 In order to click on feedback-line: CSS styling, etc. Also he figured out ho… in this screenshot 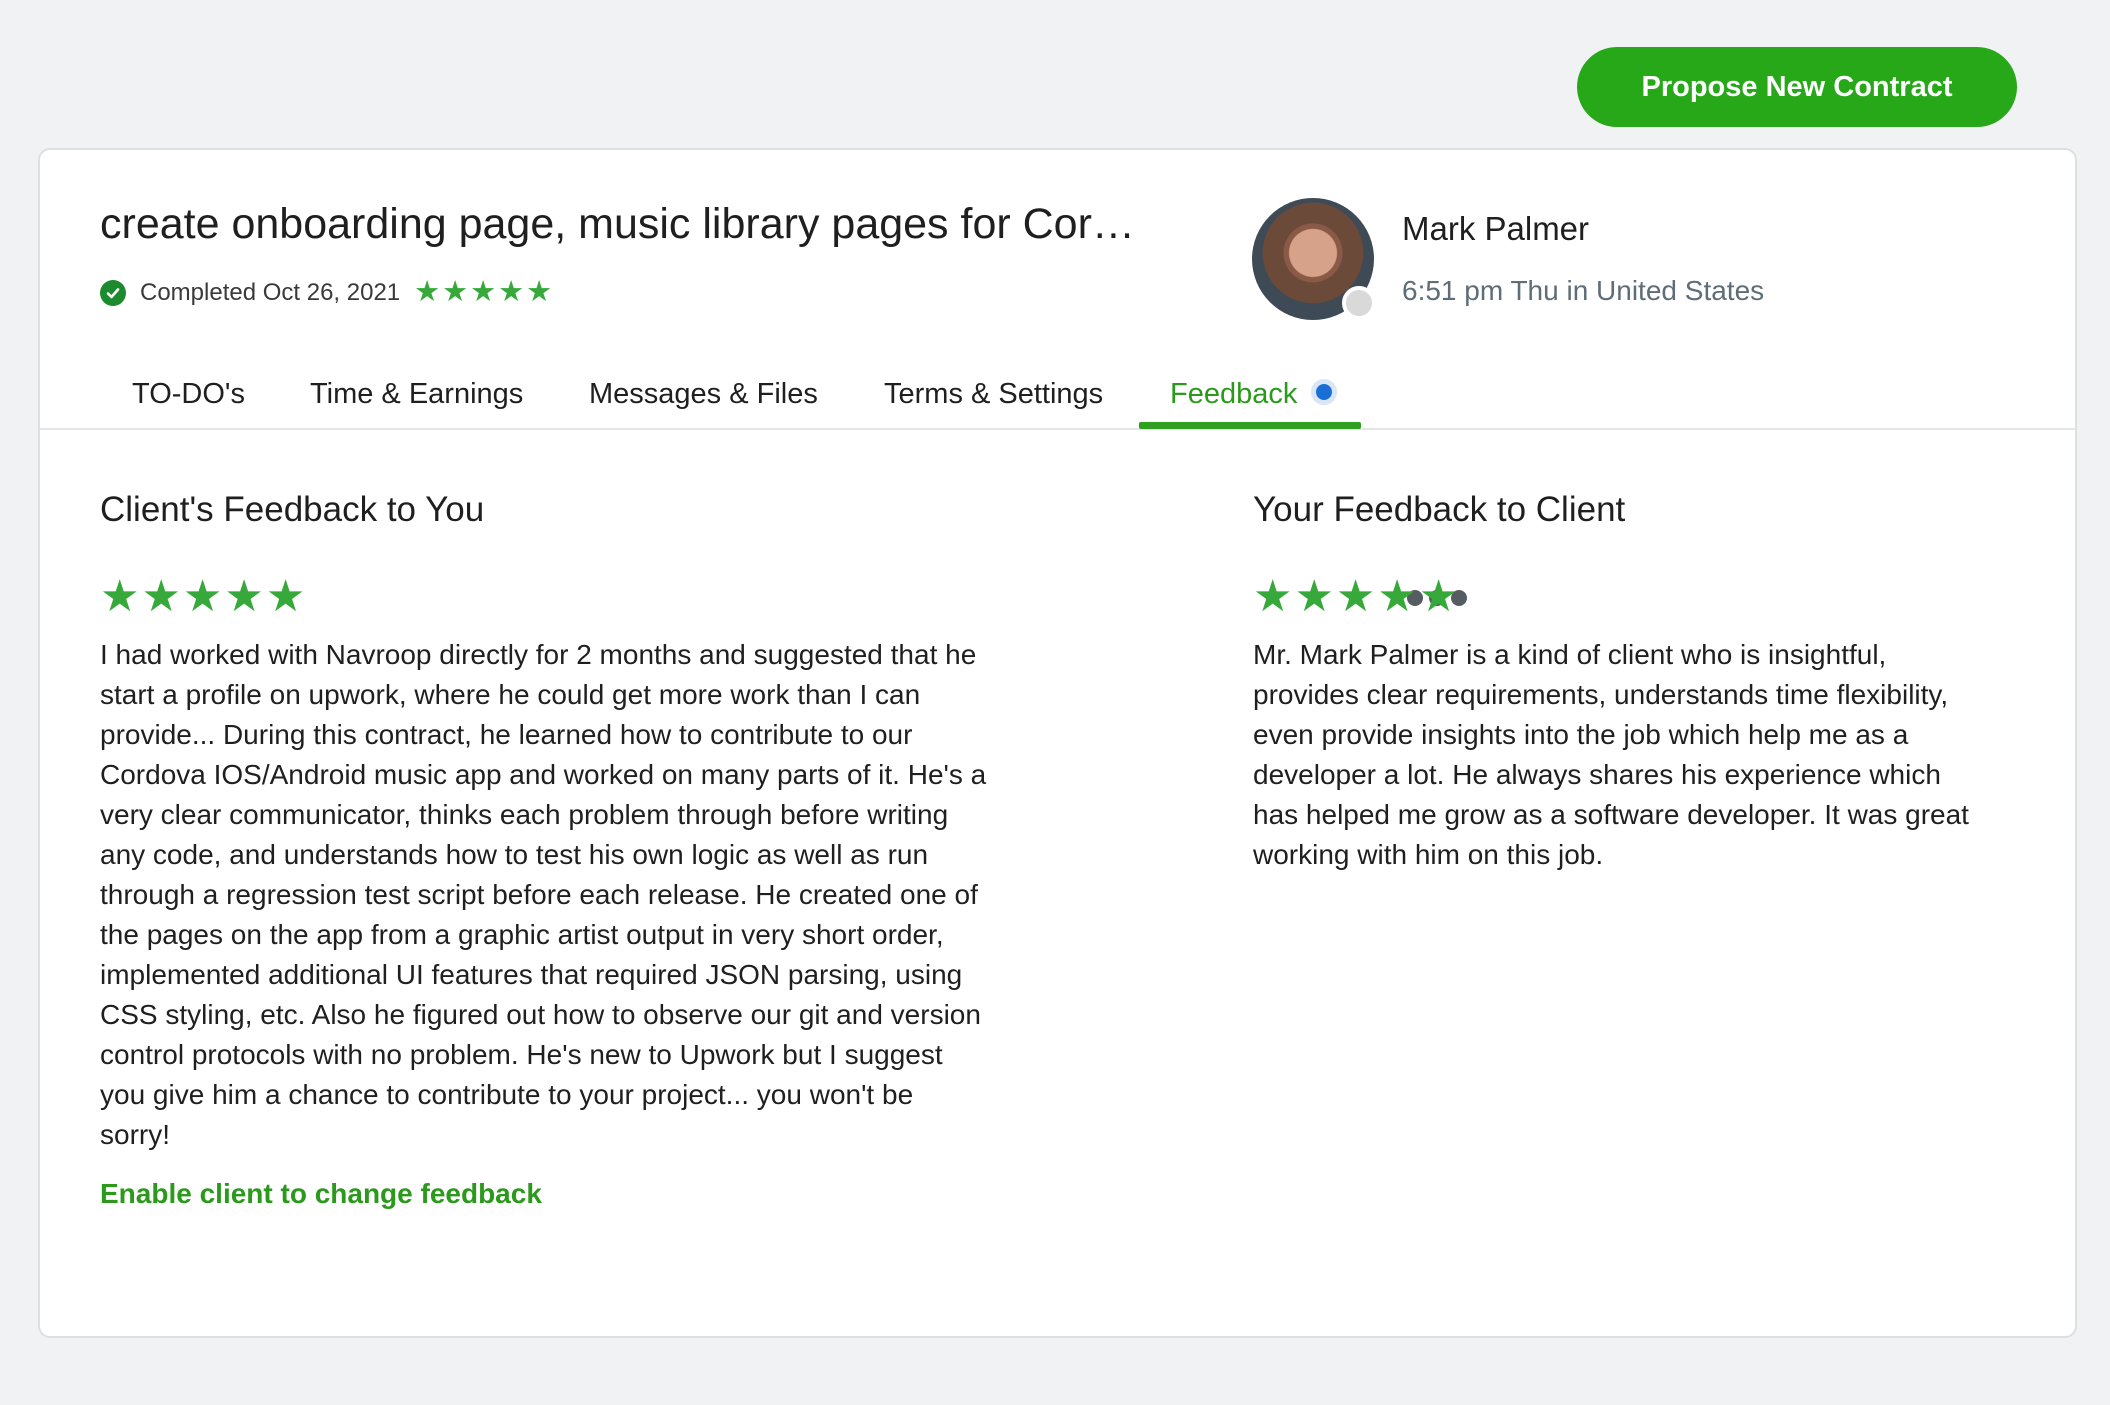, I will do `click(540, 1014)`.